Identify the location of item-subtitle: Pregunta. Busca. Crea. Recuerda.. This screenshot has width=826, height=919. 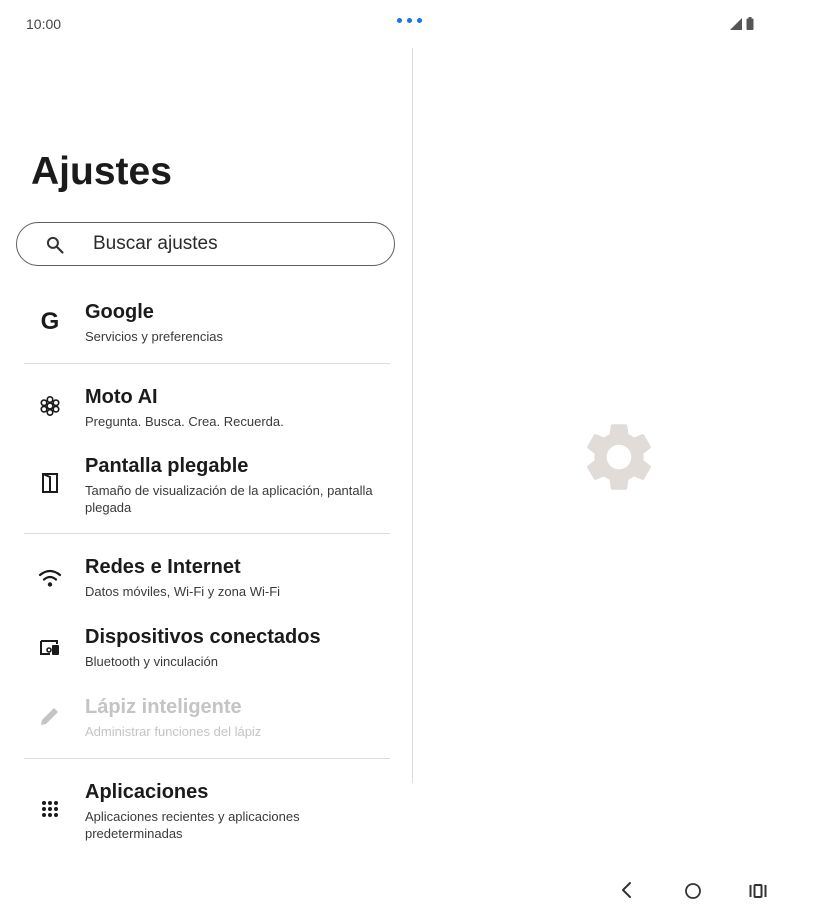
(184, 421).